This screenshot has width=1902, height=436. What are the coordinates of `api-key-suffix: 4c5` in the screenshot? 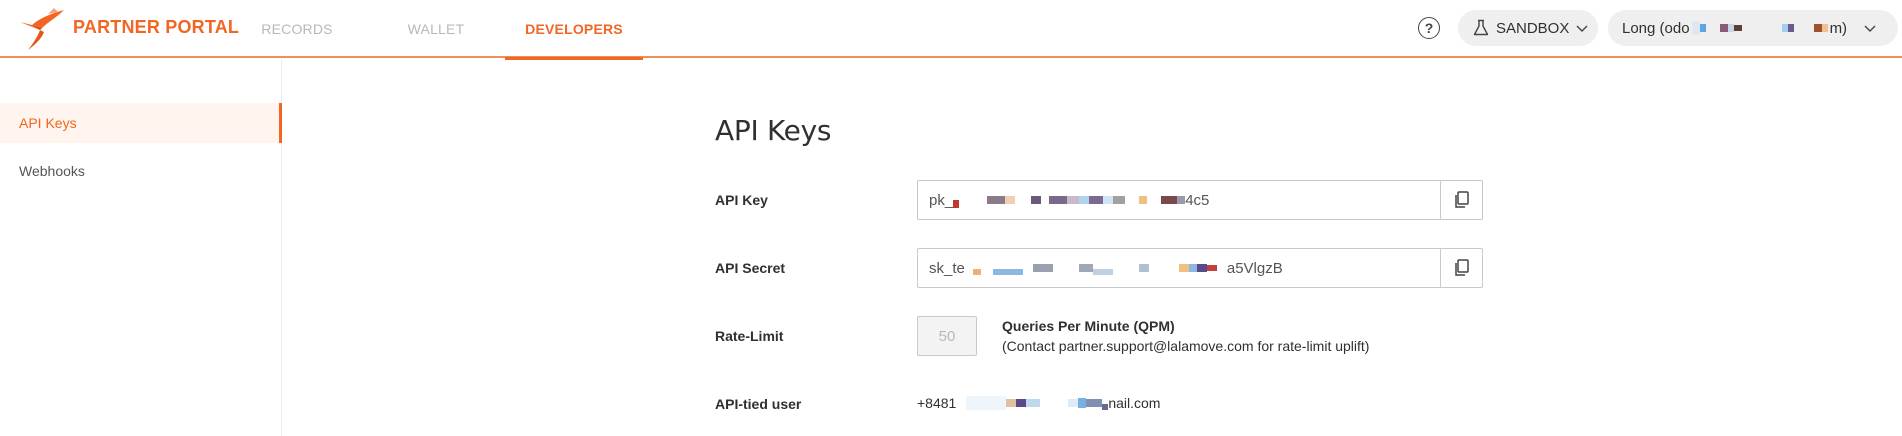 It's located at (1197, 200).